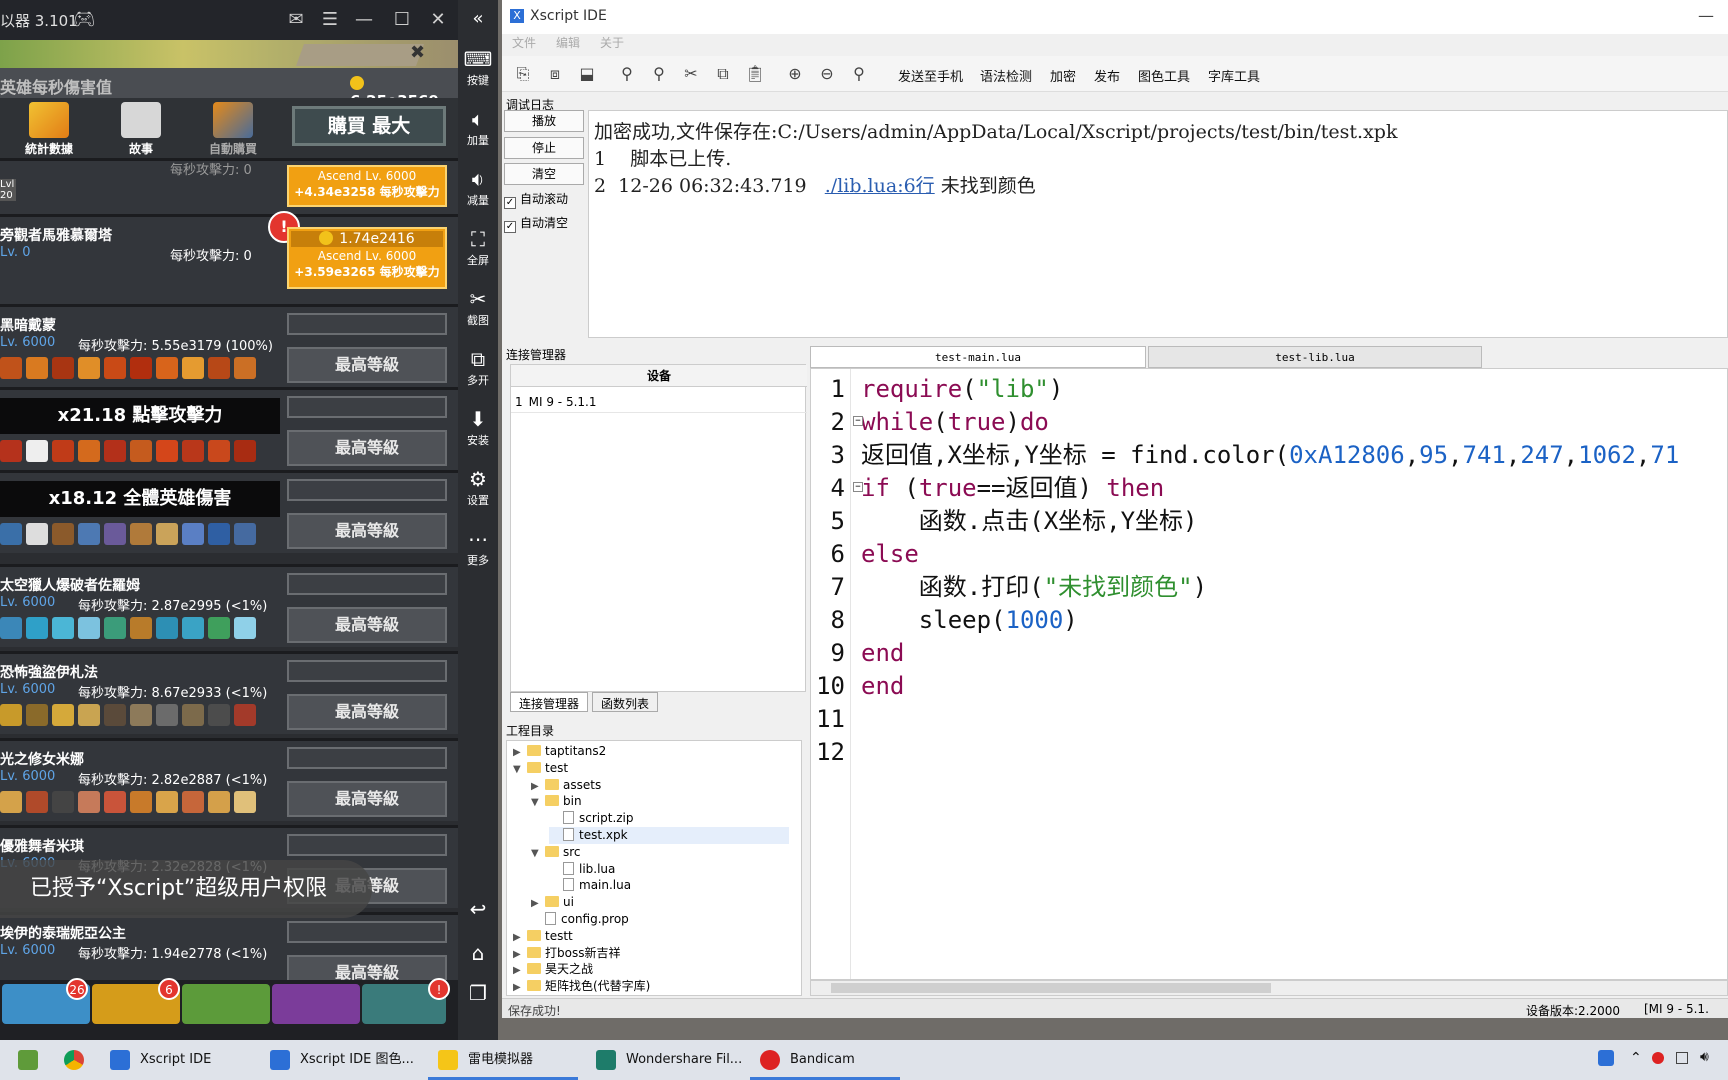 This screenshot has height=1080, width=1728. I want to click on tree-item: ▶ taptitans2, so click(559, 751).